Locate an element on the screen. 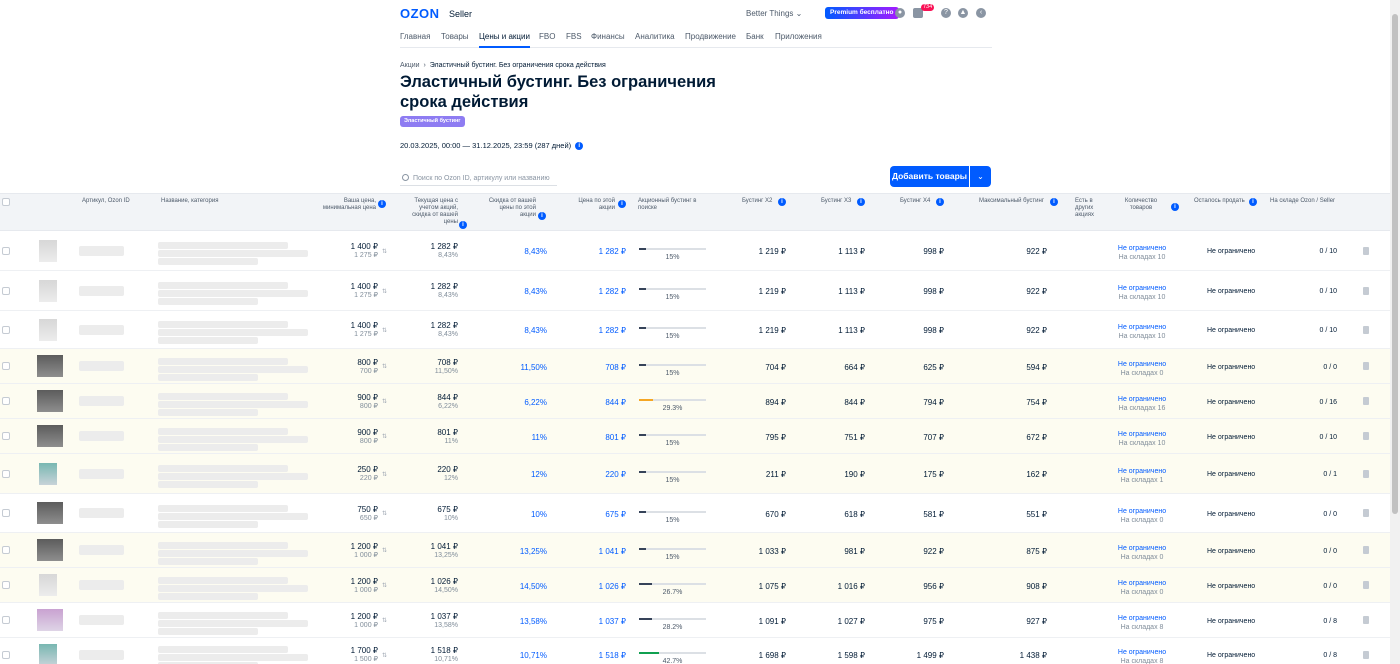  promo-price-input: 708 ₽ is located at coordinates (598, 367).